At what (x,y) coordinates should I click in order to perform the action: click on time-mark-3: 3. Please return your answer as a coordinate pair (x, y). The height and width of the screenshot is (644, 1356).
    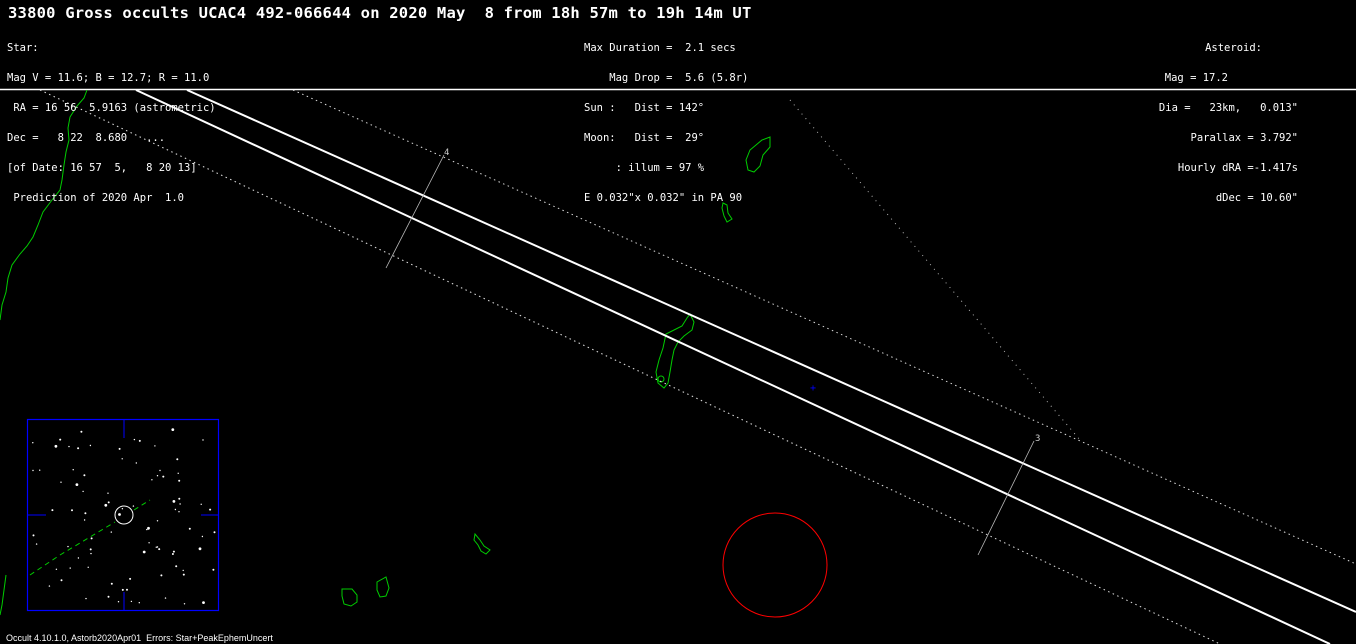
    Looking at the image, I should click on (1037, 439).